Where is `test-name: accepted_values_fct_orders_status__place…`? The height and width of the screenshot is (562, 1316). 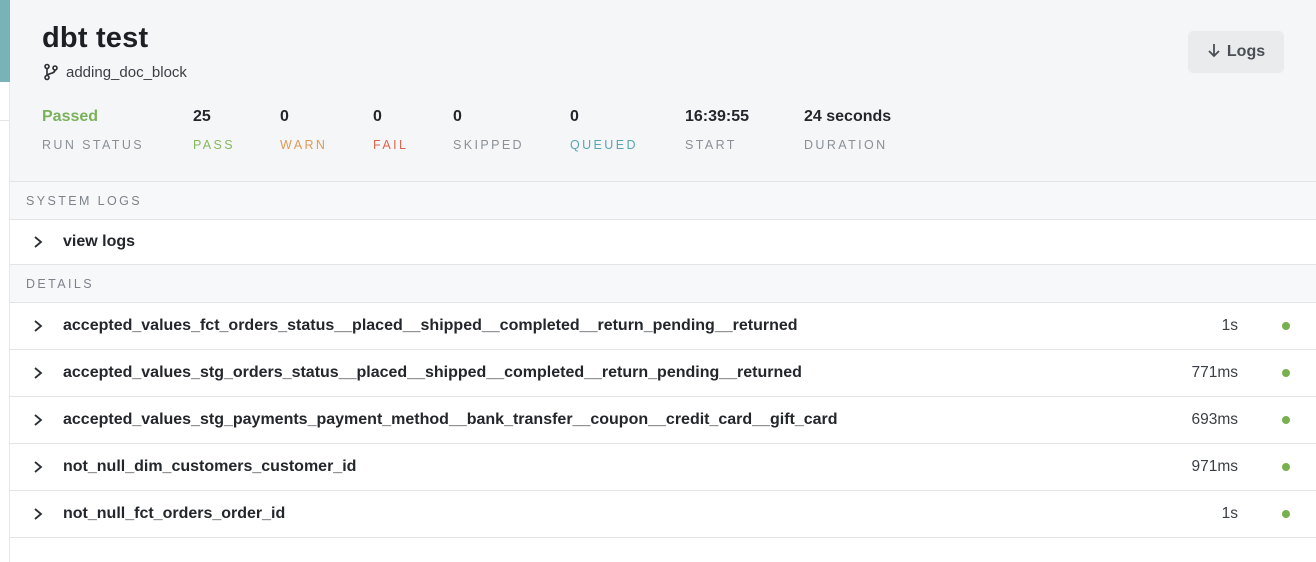 test-name: accepted_values_fct_orders_status__place… is located at coordinates (430, 325).